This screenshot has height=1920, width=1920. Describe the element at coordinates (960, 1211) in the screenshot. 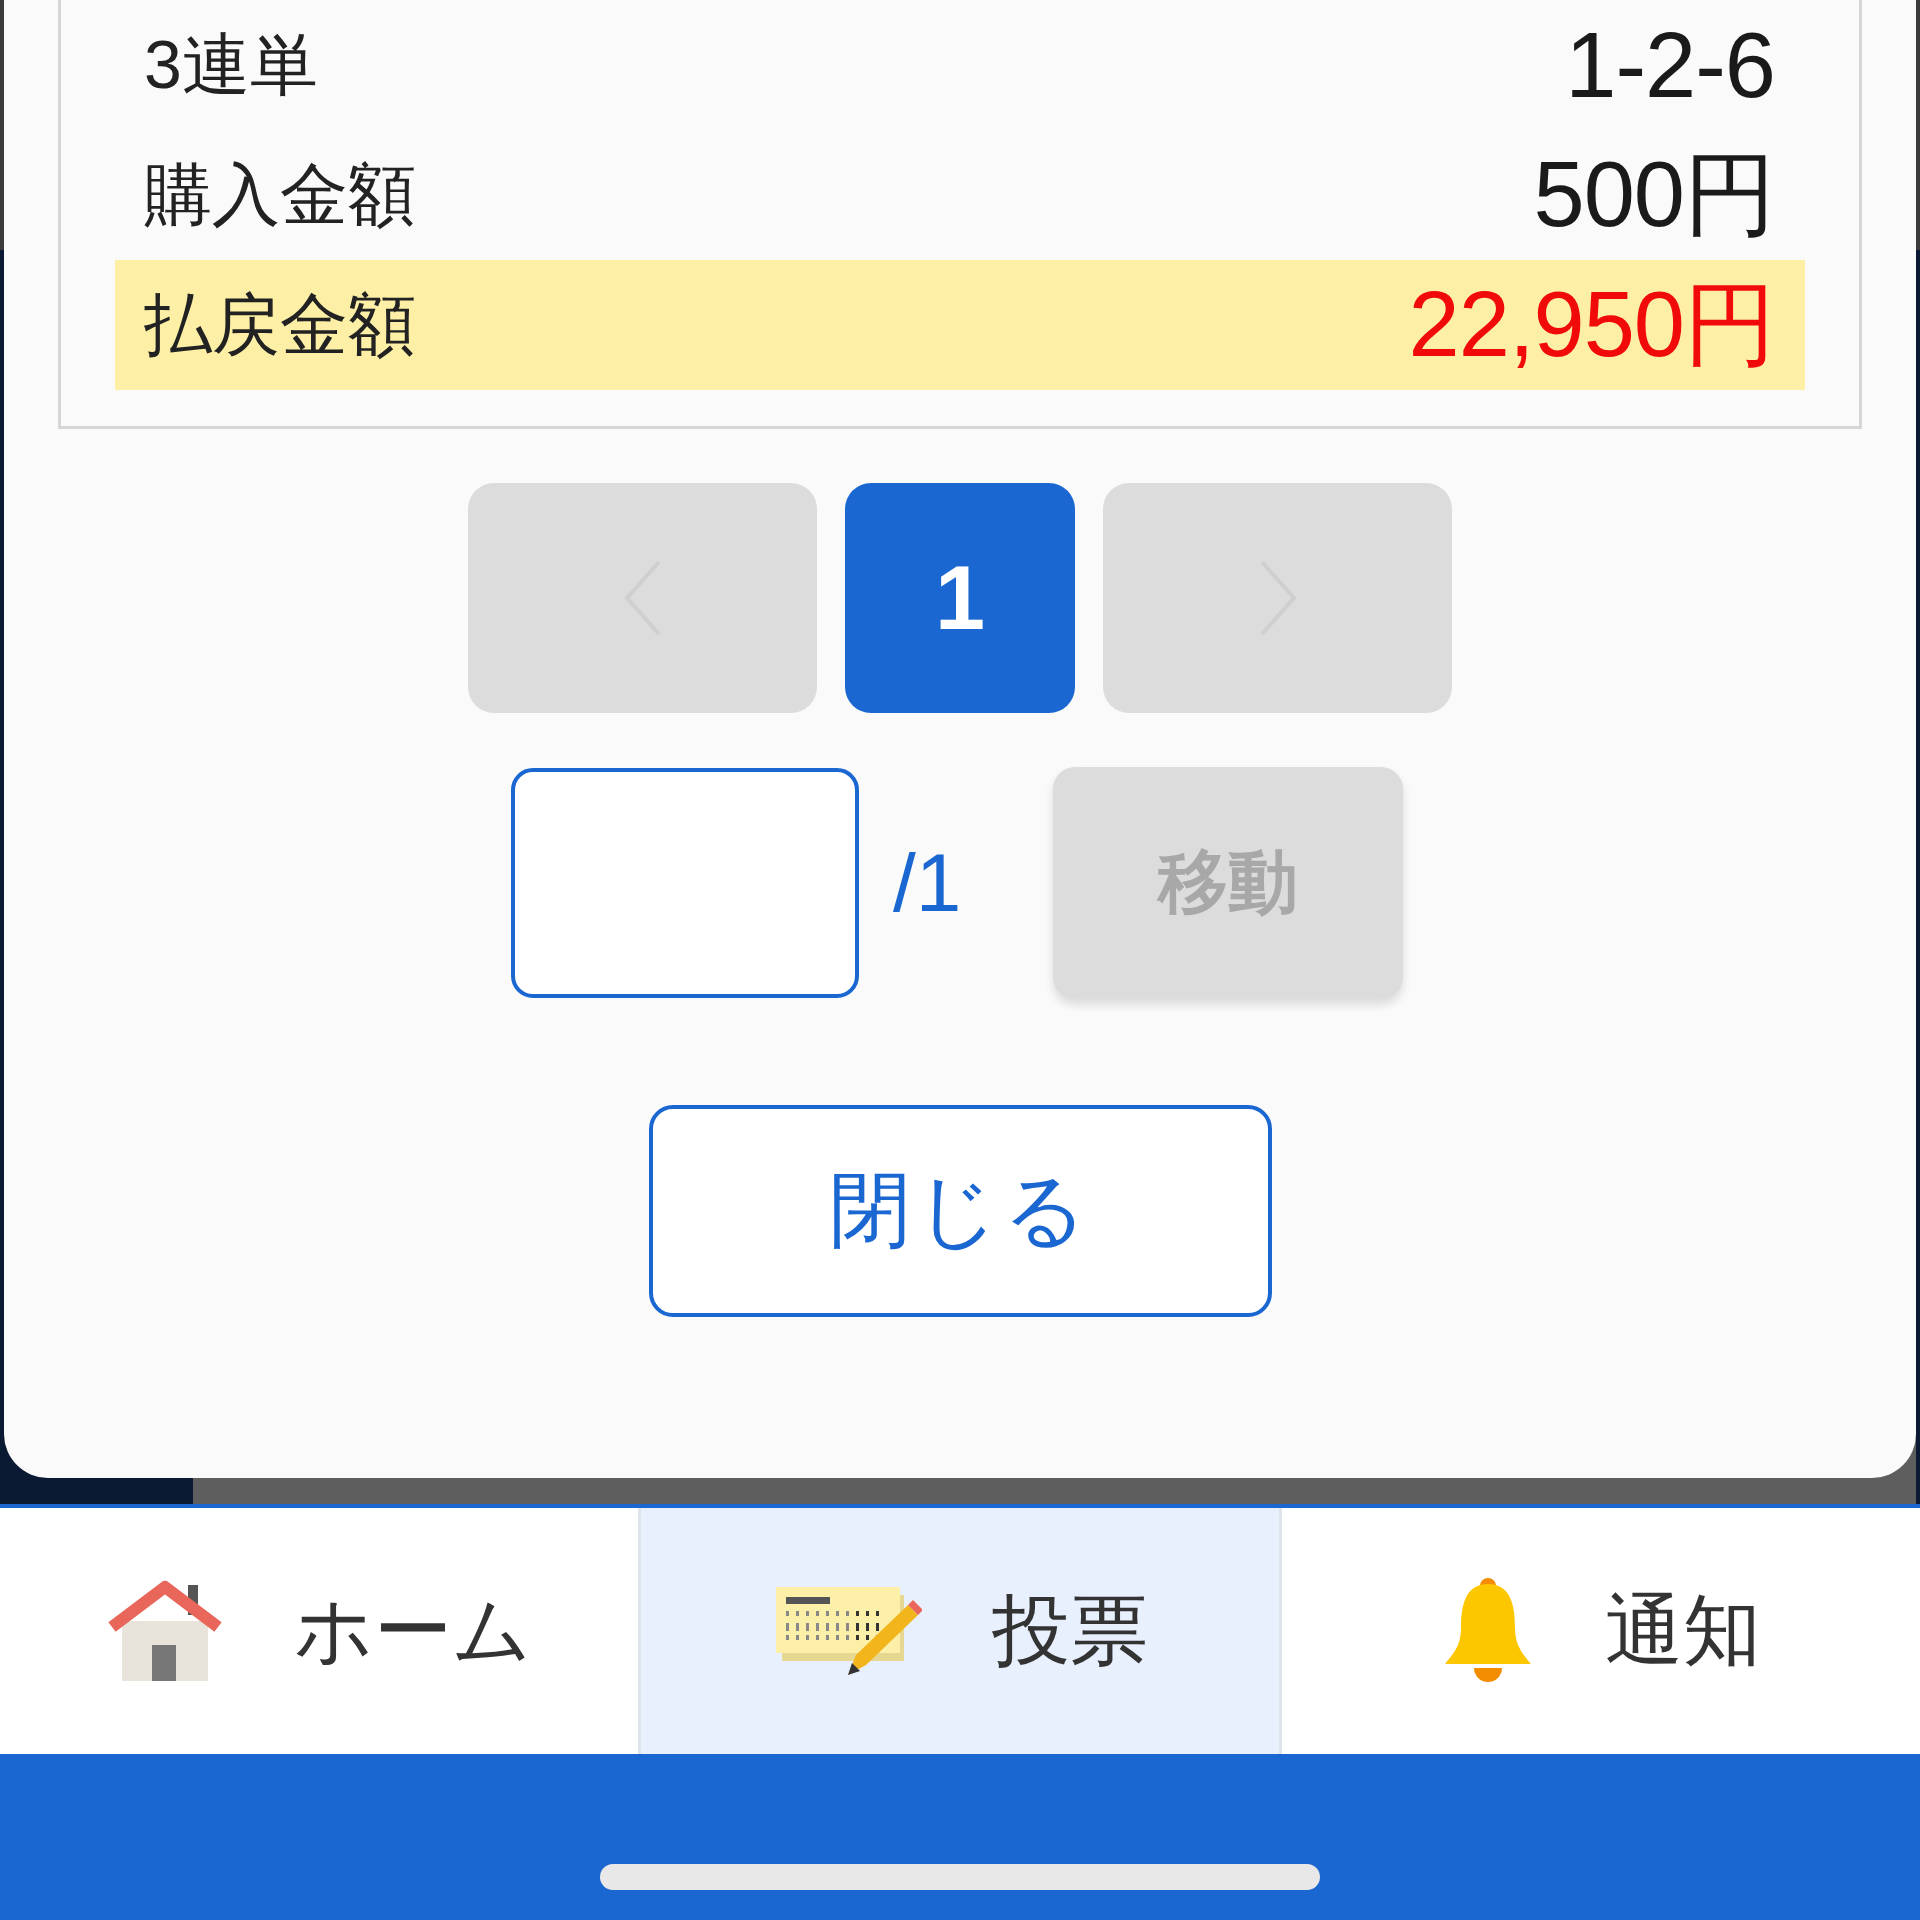

I see `close-button: 閉じる` at that location.